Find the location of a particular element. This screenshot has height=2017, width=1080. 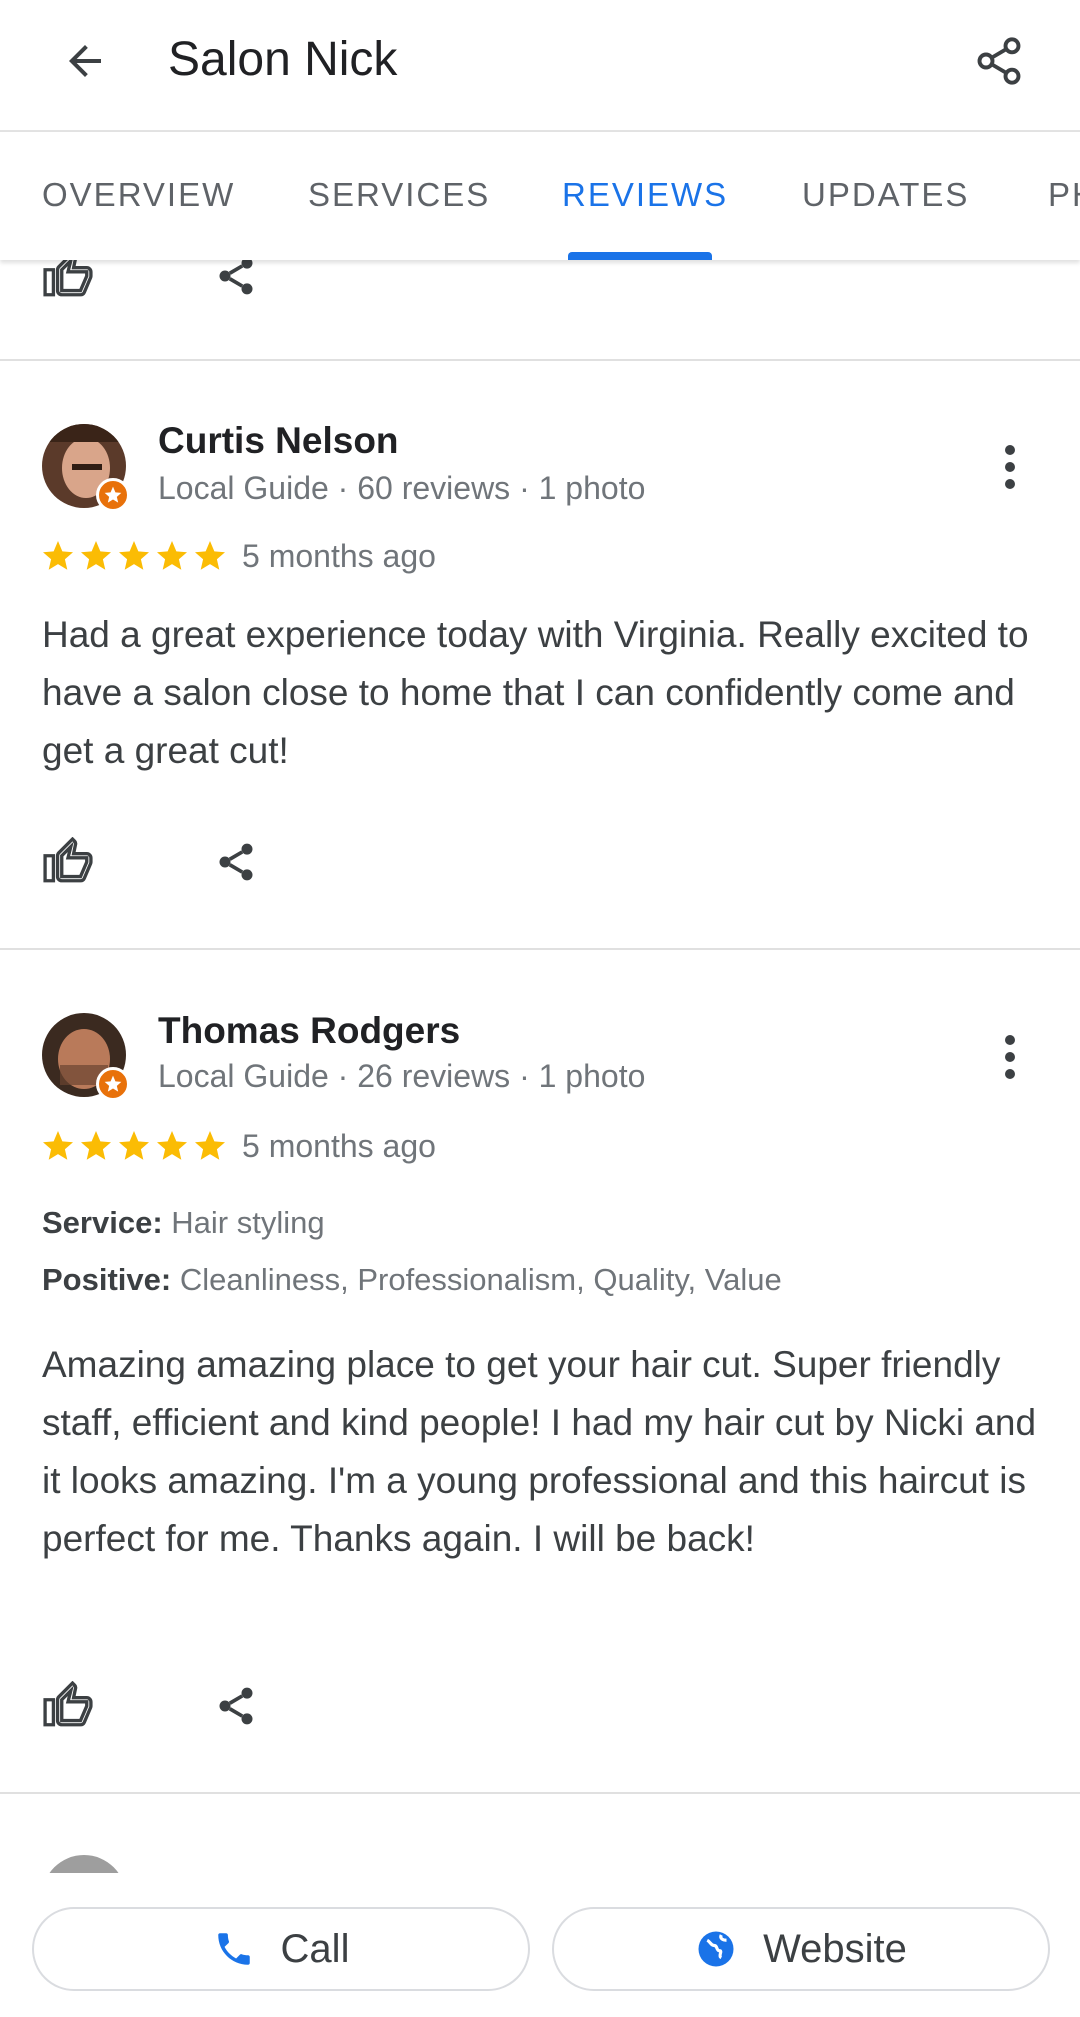

active-tab-indicator is located at coordinates (640, 256).